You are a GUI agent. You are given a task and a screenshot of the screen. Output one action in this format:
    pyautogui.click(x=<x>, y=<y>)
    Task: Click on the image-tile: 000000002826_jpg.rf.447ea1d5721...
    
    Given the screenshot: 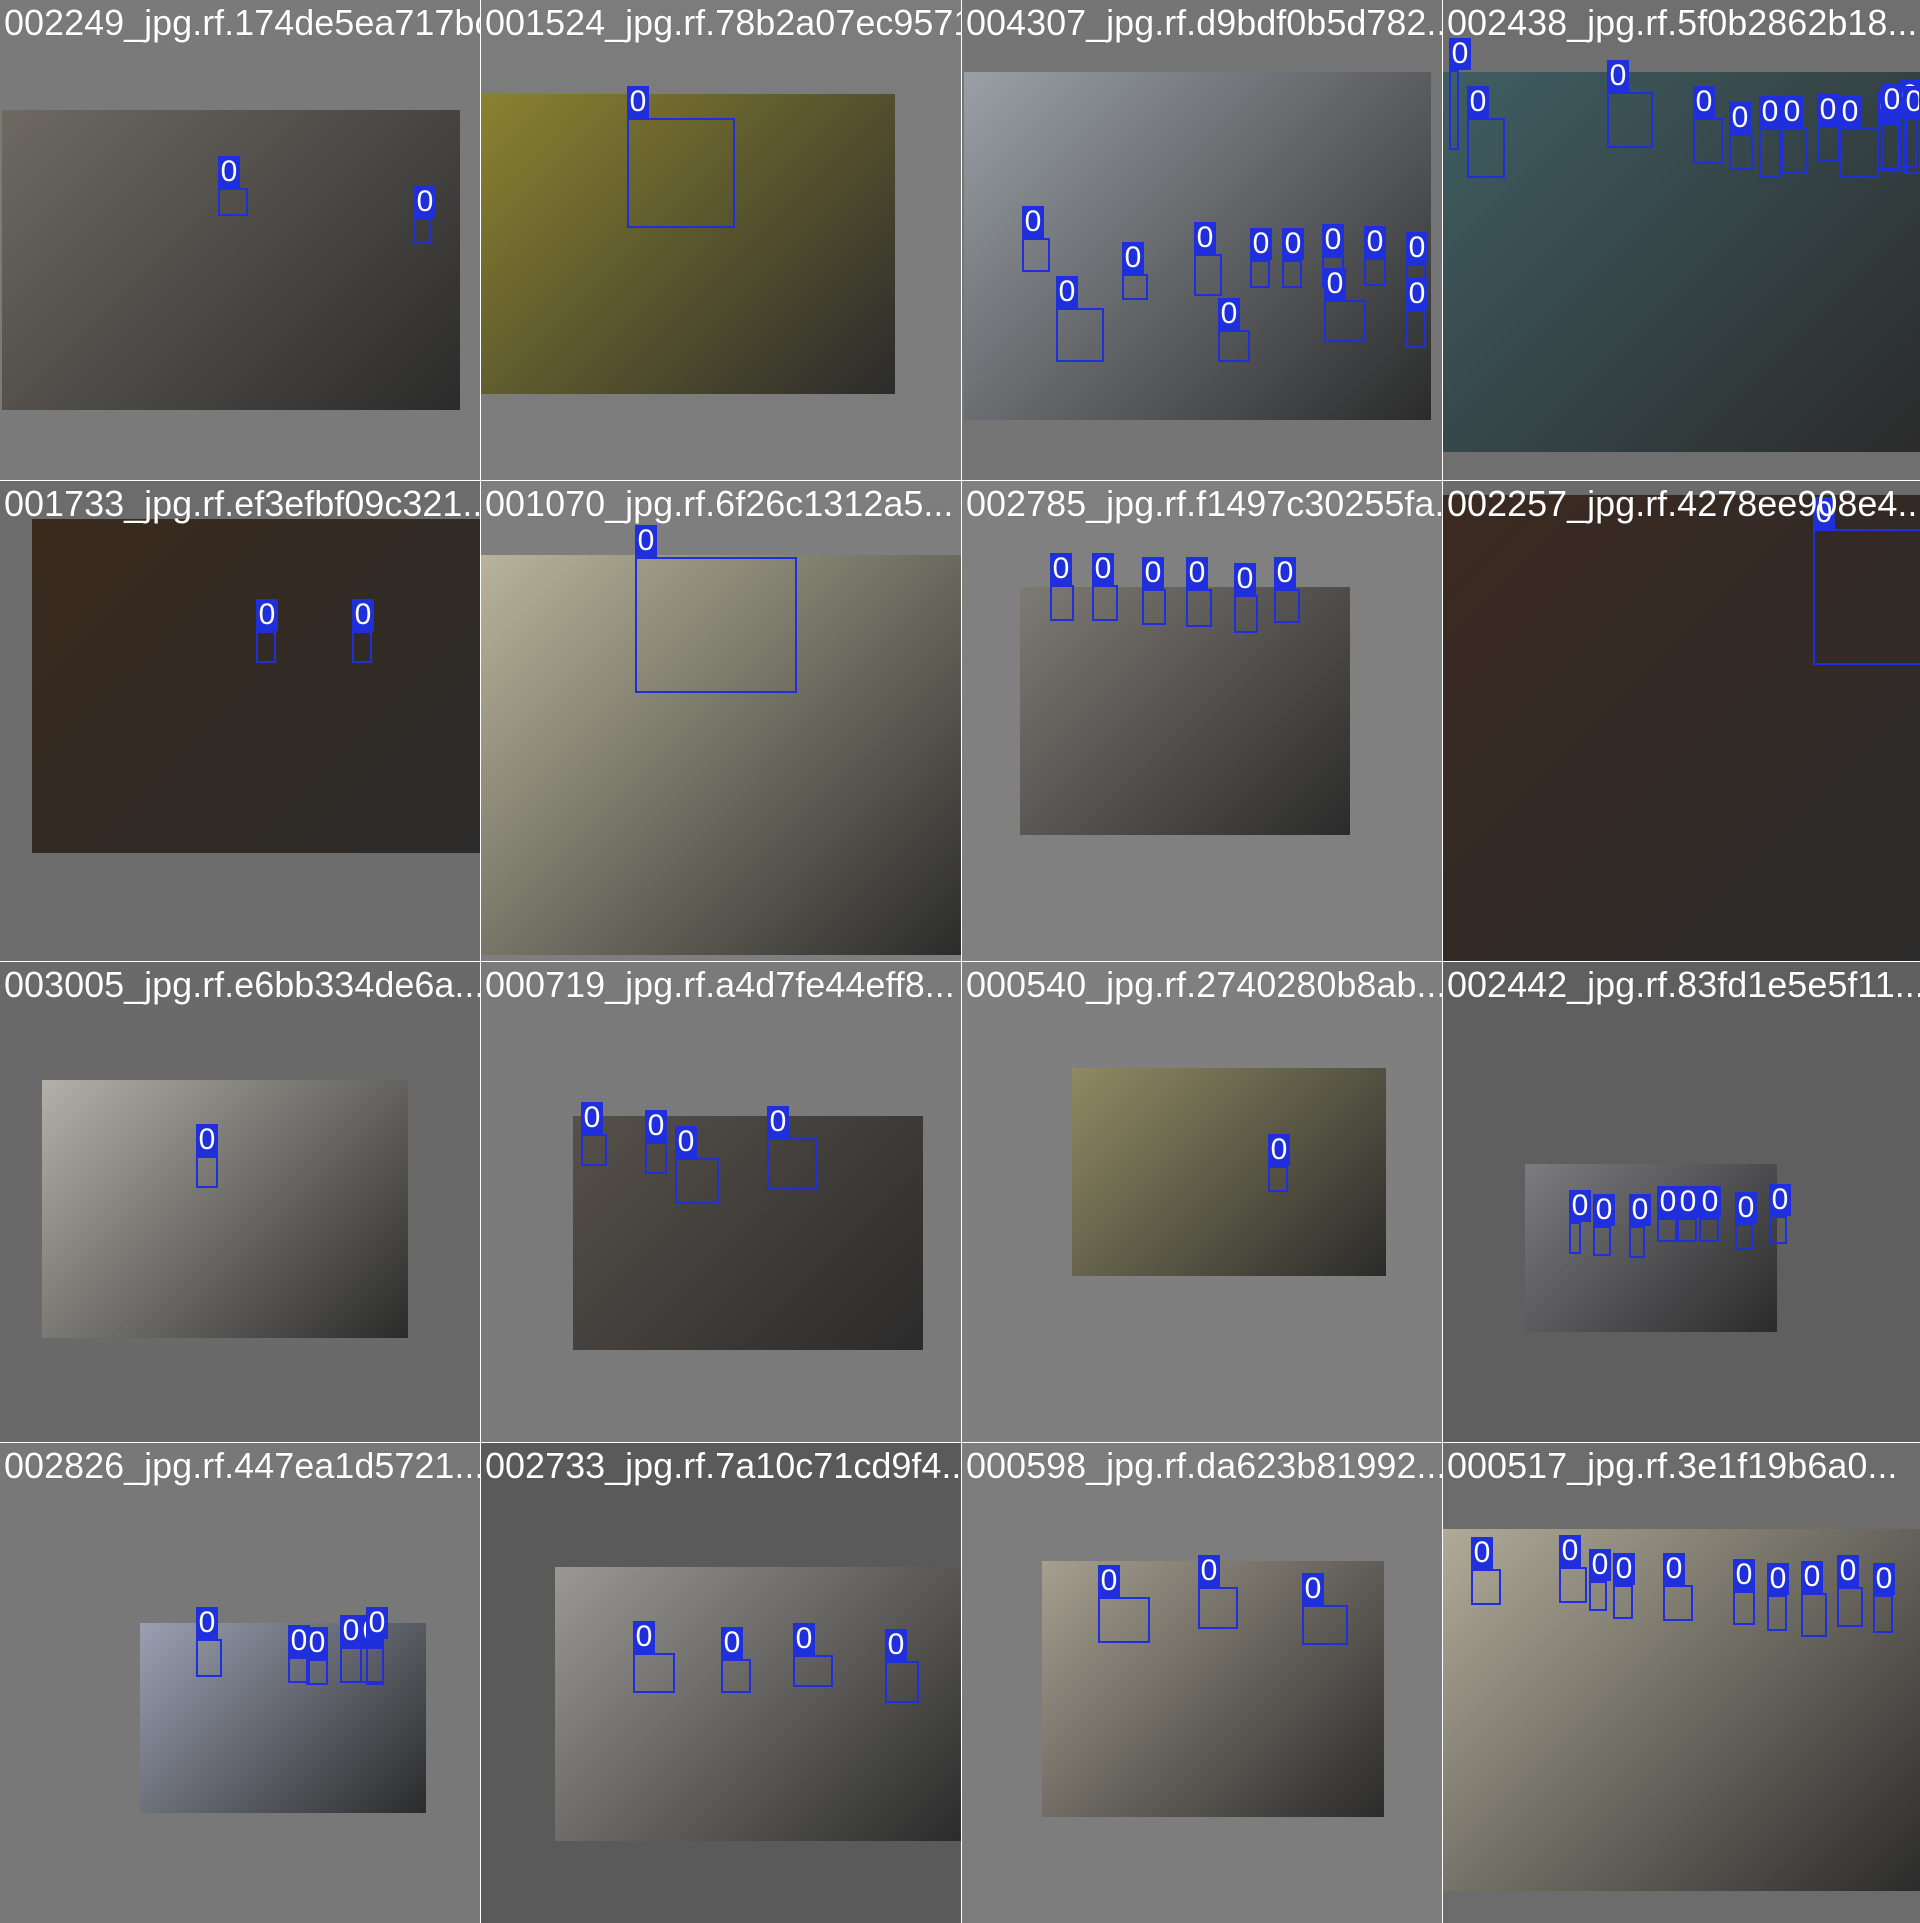 What is the action you would take?
    pyautogui.click(x=240, y=1683)
    